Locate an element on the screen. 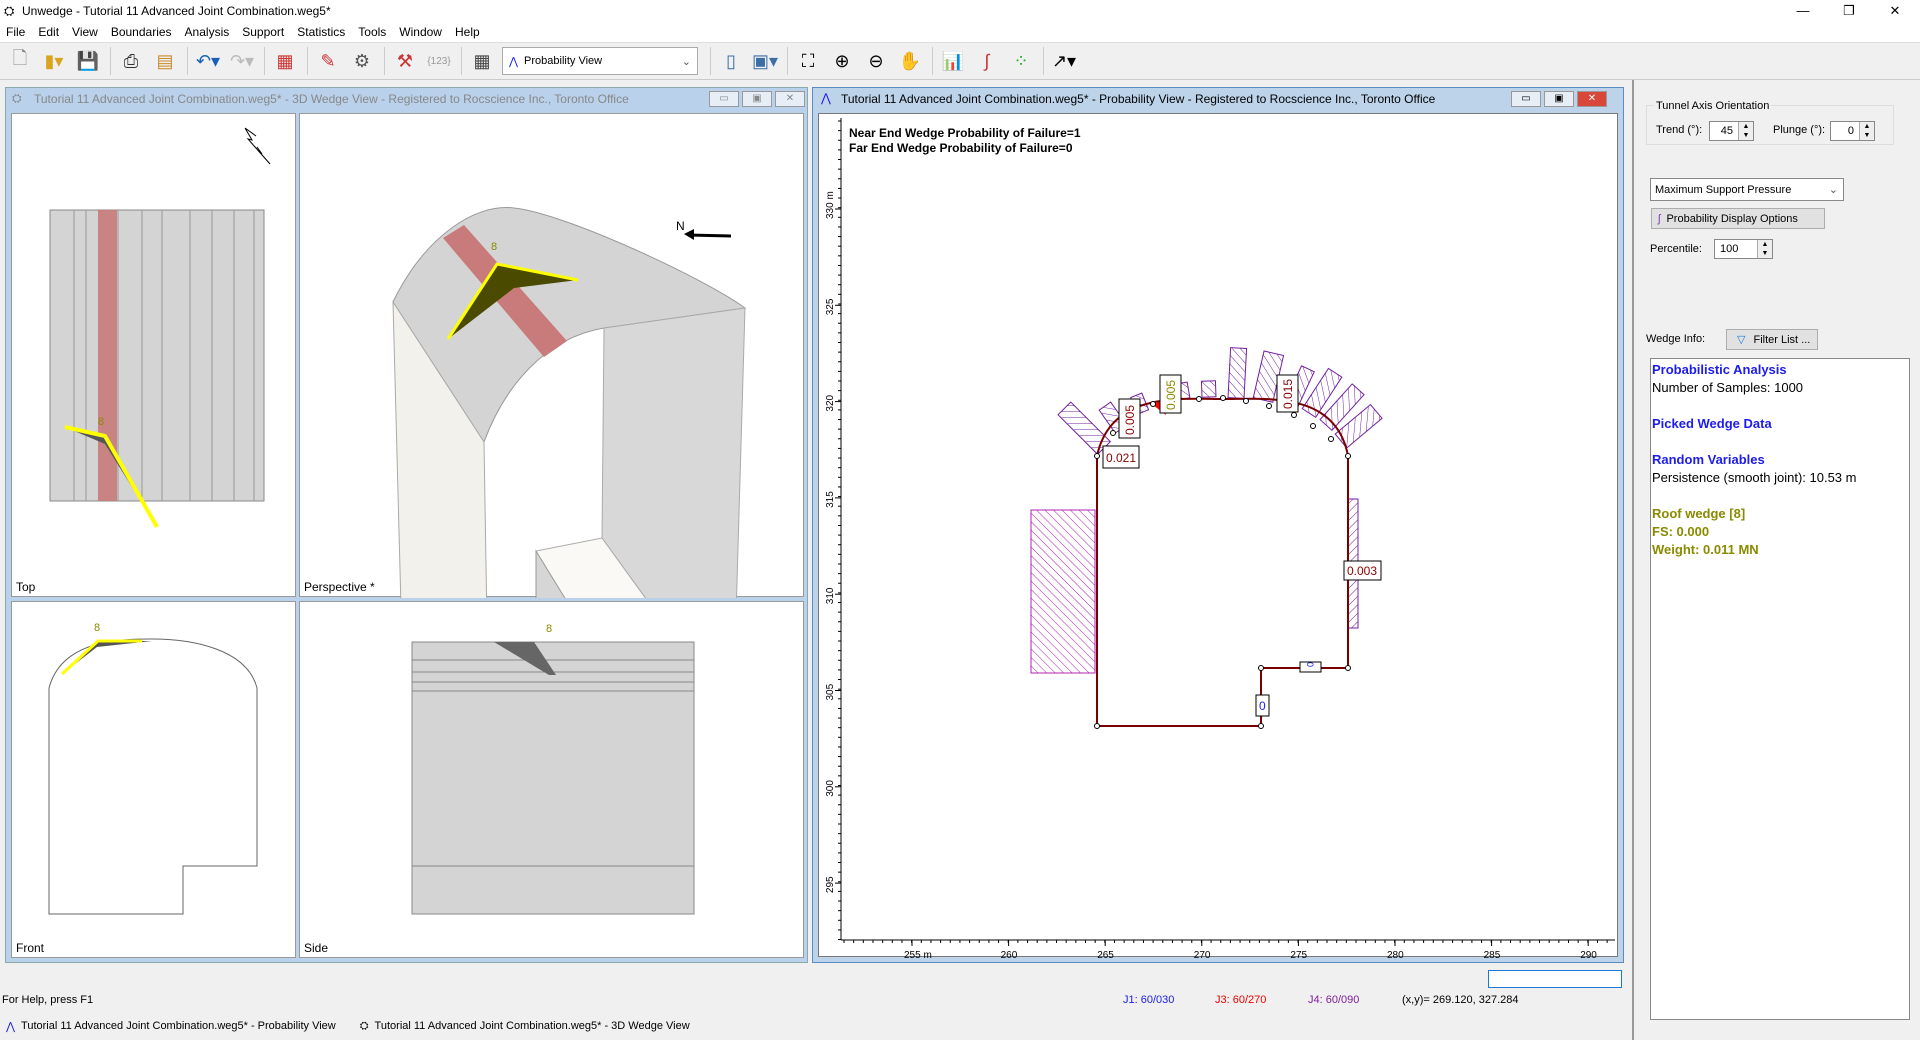 The image size is (1920, 1040). restore-button: ❐ is located at coordinates (1849, 11).